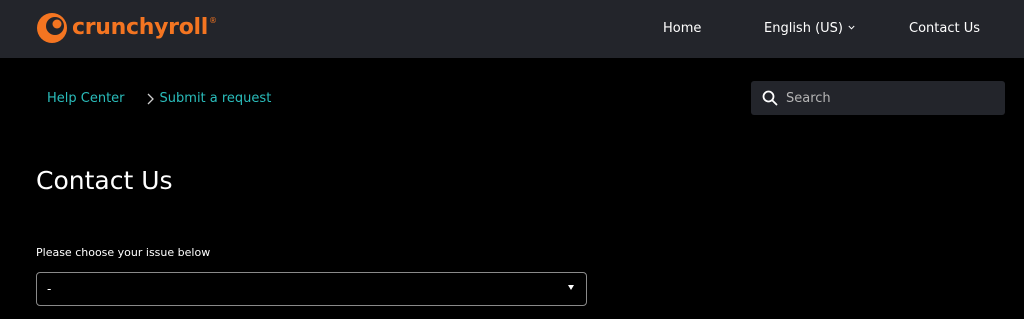 The width and height of the screenshot is (1024, 319). What do you see at coordinates (140, 27) in the screenshot?
I see `logo-wordmark: crunchyroll` at bounding box center [140, 27].